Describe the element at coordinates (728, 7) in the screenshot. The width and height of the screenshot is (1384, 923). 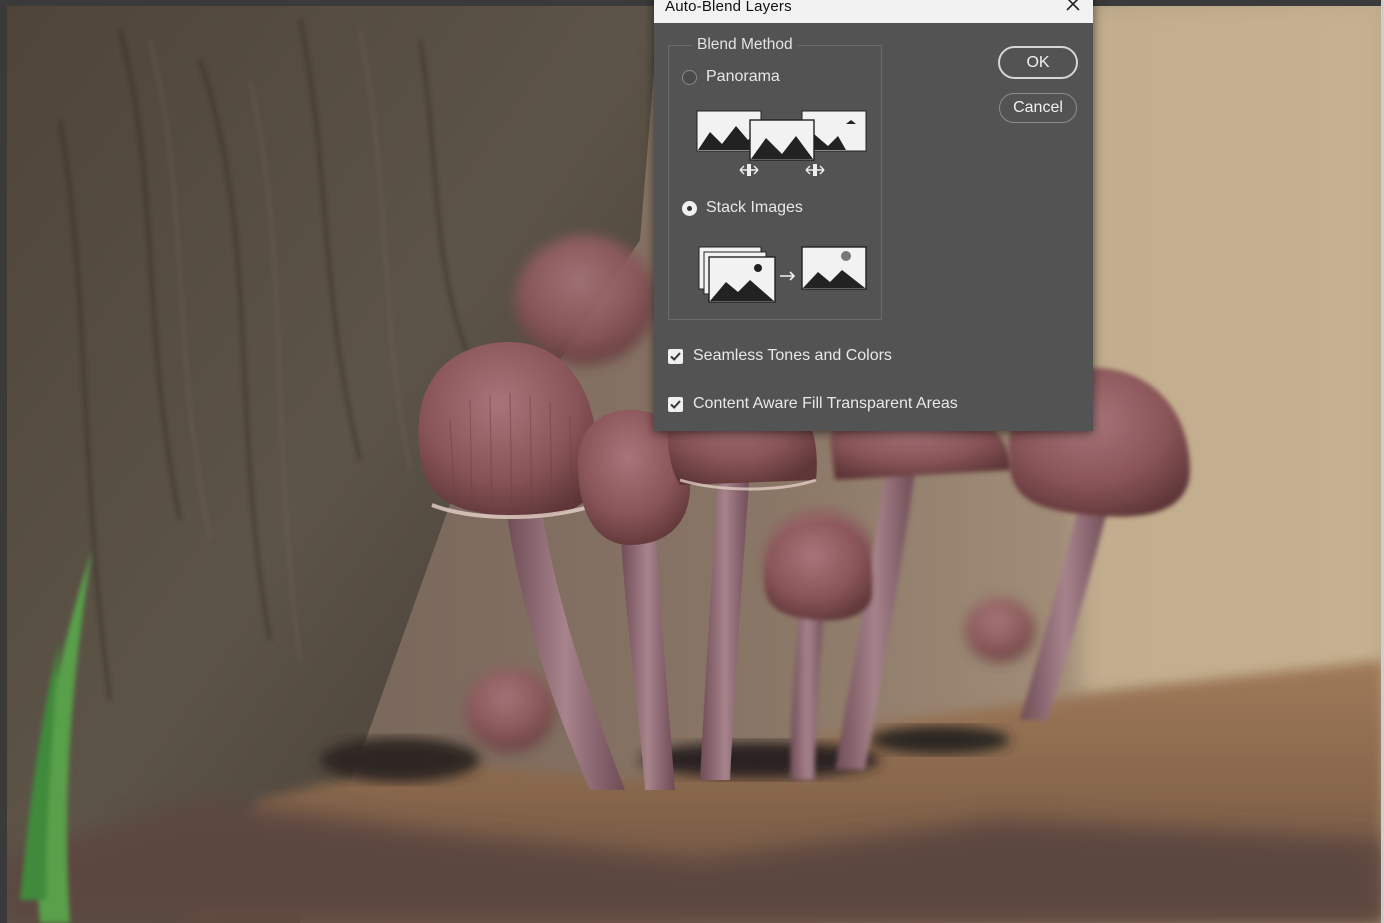
I see `dialog-title: Auto-Blend Layers` at that location.